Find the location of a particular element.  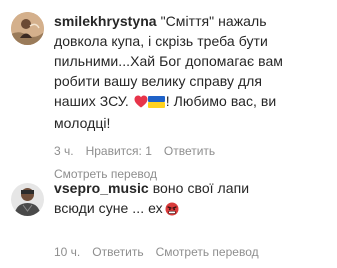

comment-time: 10 ч. is located at coordinates (67, 252).